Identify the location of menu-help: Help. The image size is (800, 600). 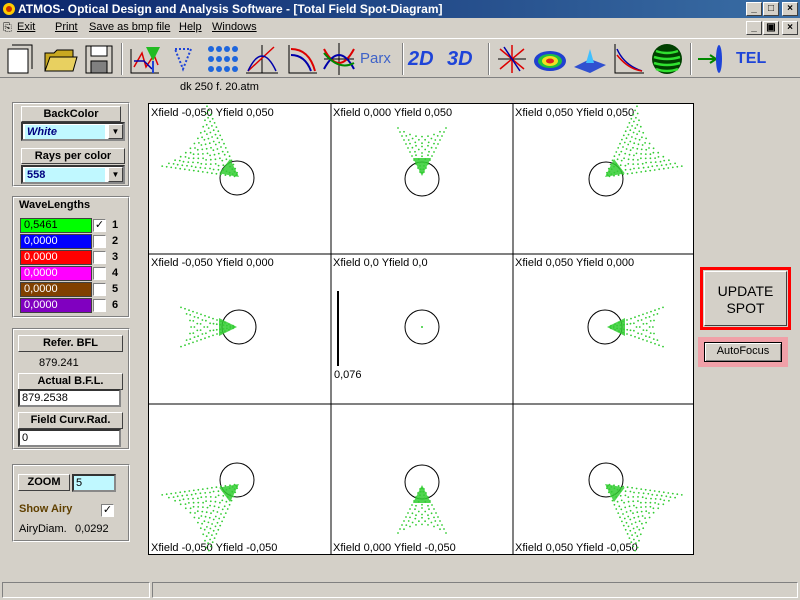
(190, 27).